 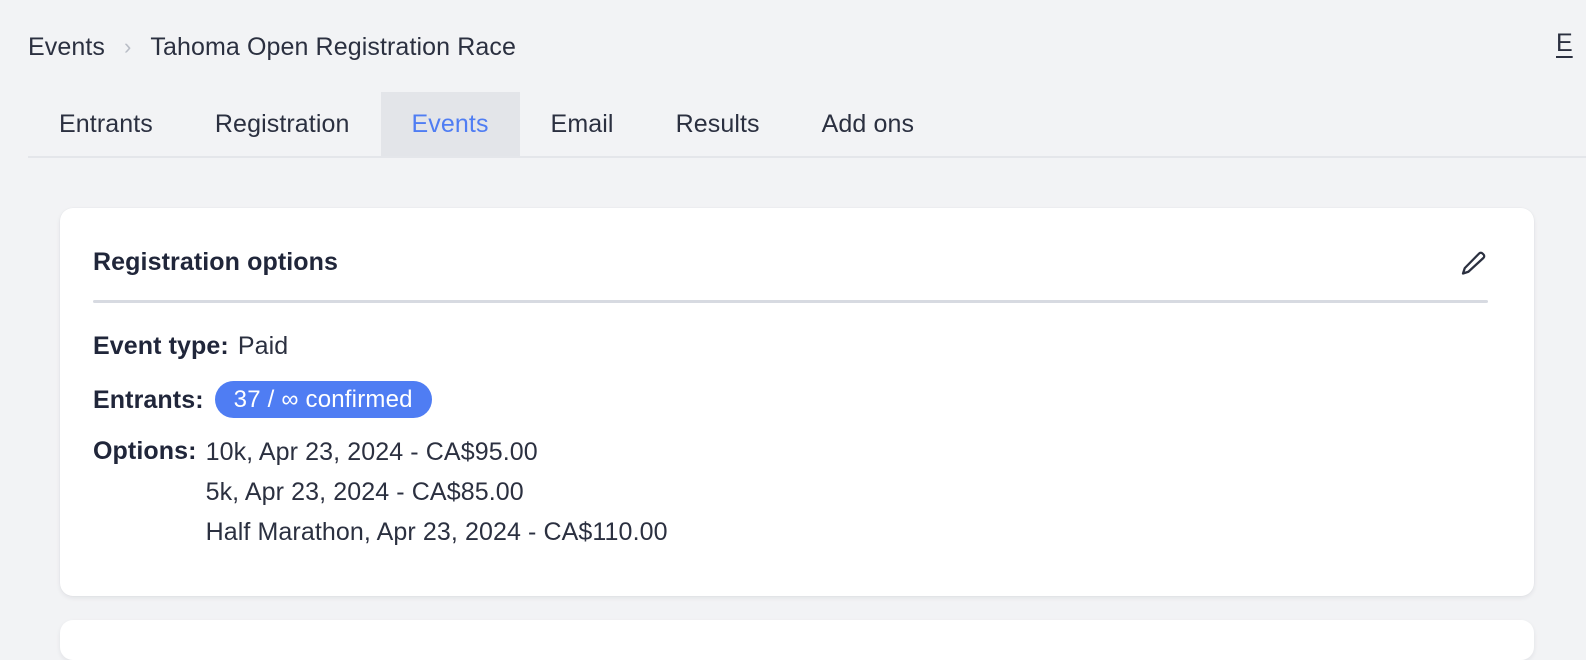 I want to click on next-card-peek, so click(x=797, y=640).